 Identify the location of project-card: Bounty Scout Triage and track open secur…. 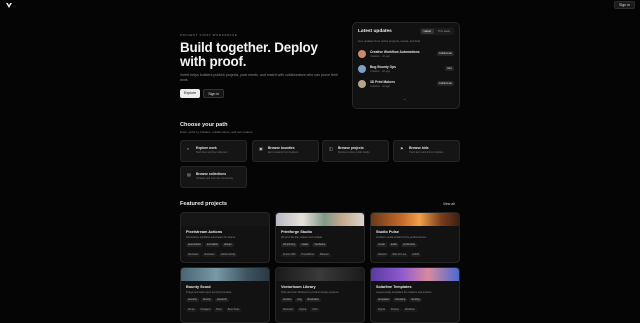
(225, 295).